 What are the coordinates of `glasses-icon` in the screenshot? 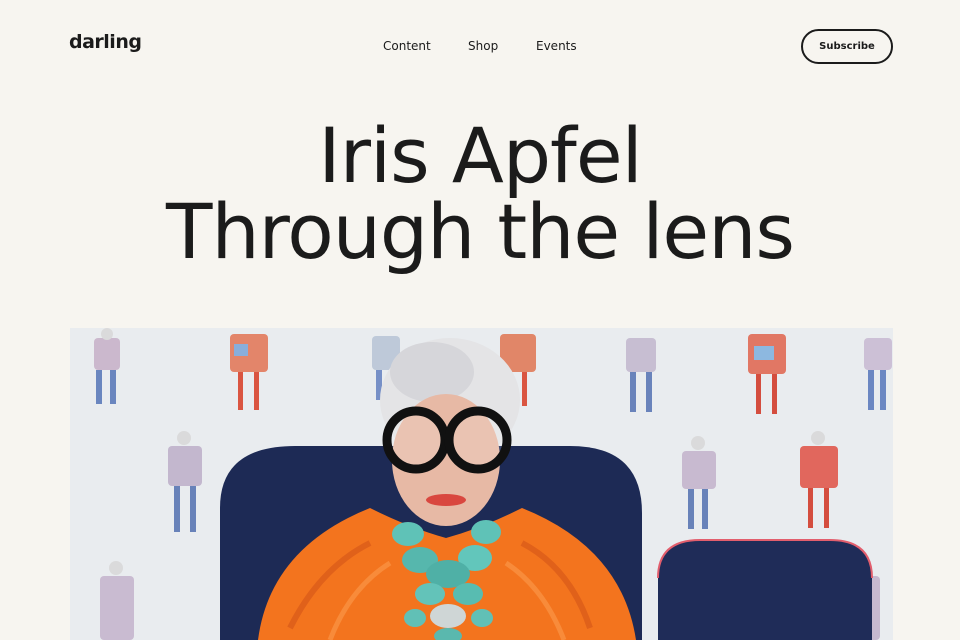 It's located at (416, 440).